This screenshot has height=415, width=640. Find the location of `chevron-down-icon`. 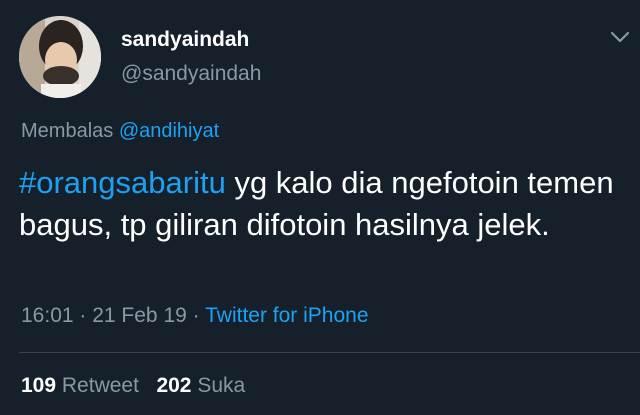

chevron-down-icon is located at coordinates (620, 37).